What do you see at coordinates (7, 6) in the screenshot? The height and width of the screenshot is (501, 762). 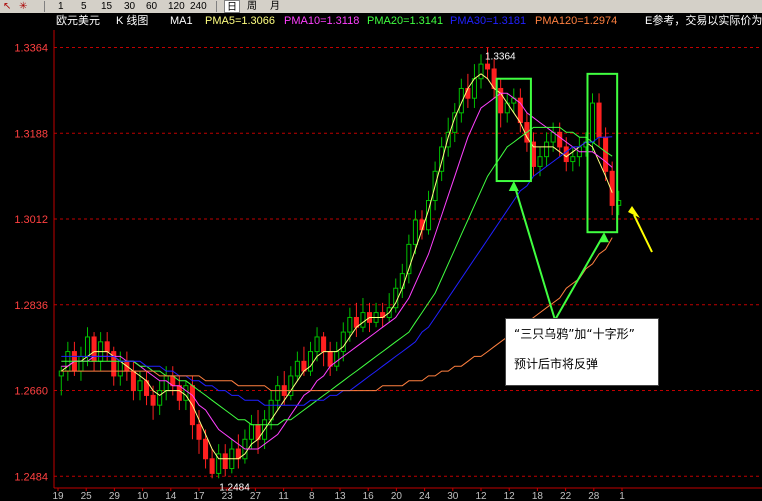 I see `cursor-icon: ↖` at bounding box center [7, 6].